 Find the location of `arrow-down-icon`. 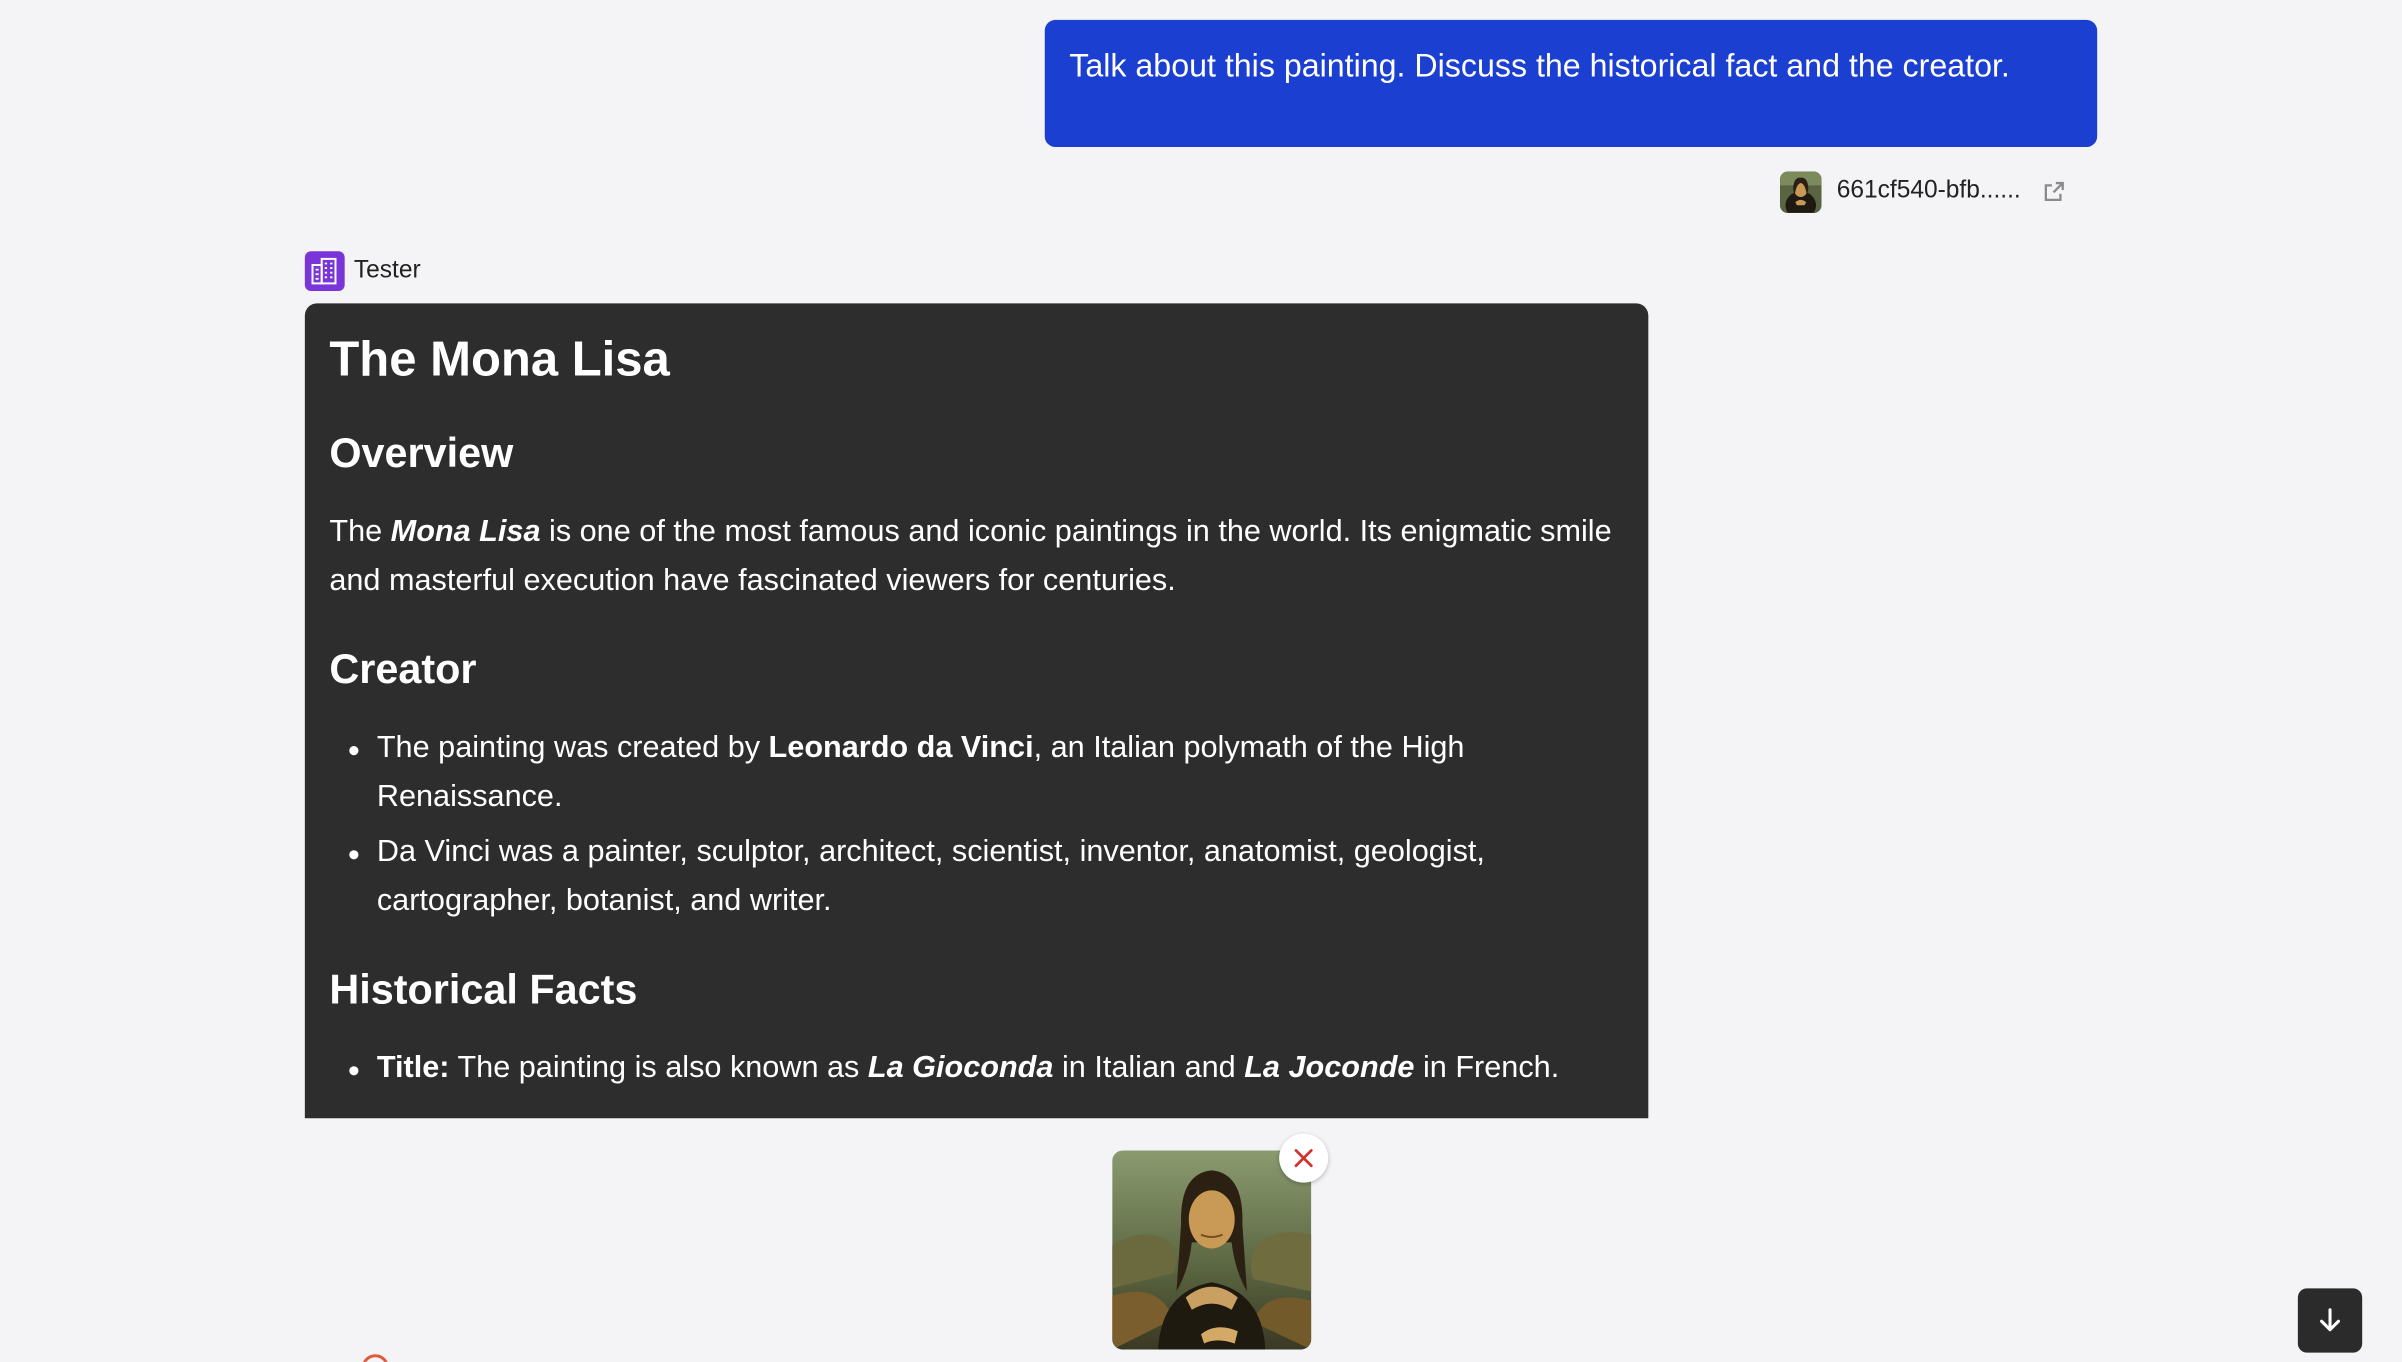

arrow-down-icon is located at coordinates (2330, 1320).